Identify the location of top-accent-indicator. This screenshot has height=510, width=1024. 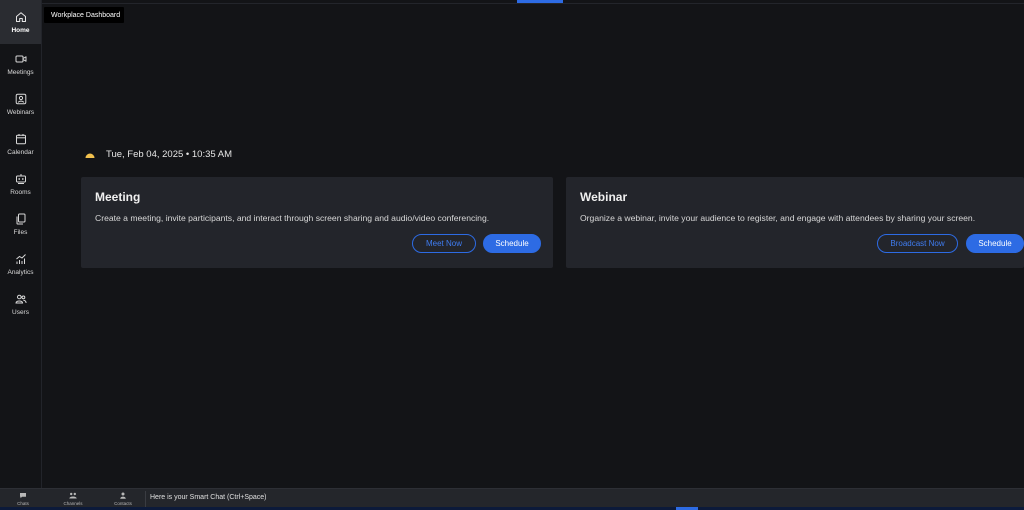
(540, 1).